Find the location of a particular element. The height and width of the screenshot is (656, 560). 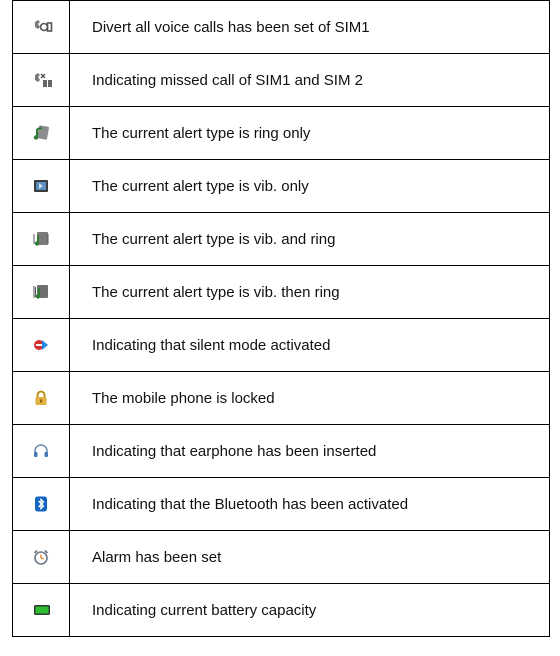

table-row: The current alert type is vib. and ring is located at coordinates (281, 239).